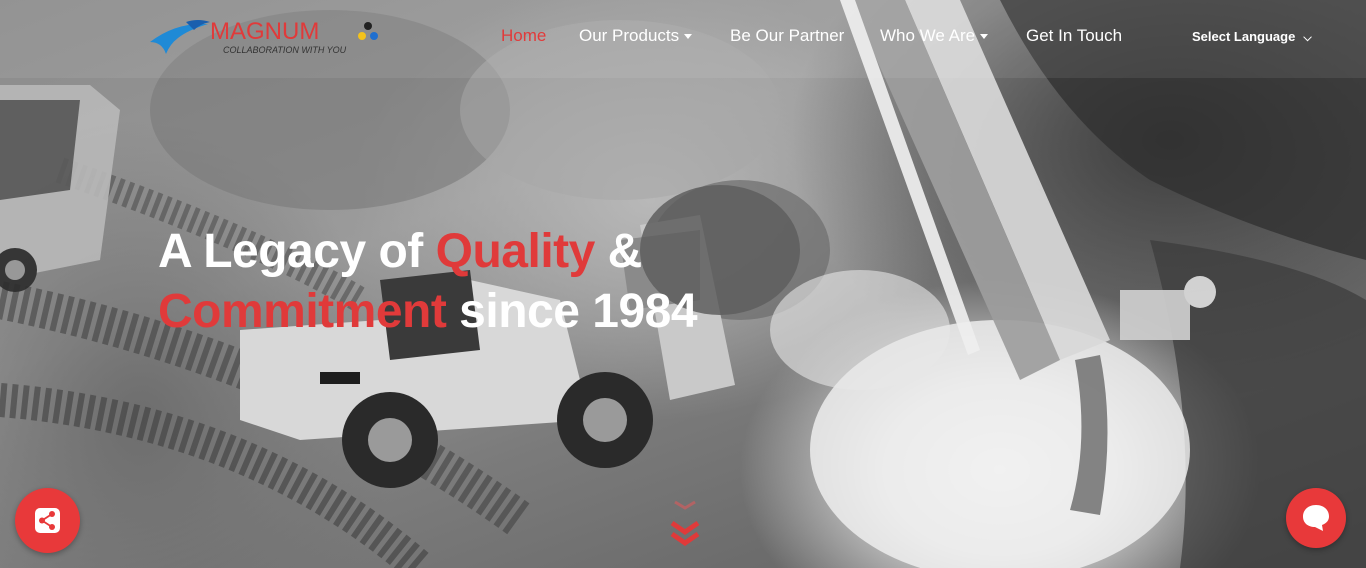  Describe the element at coordinates (285, 50) in the screenshot. I see `brand-tagline: COLLABORATION WITH YOU` at that location.